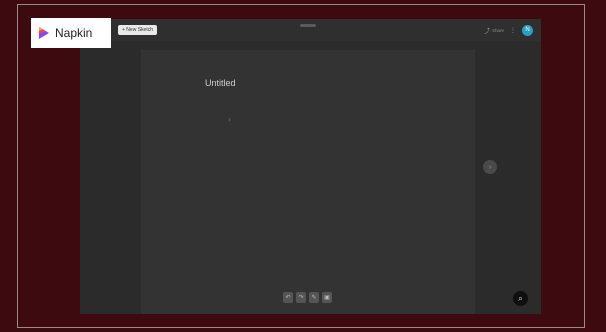  I want to click on brand-logo: Napkin, so click(71, 33).